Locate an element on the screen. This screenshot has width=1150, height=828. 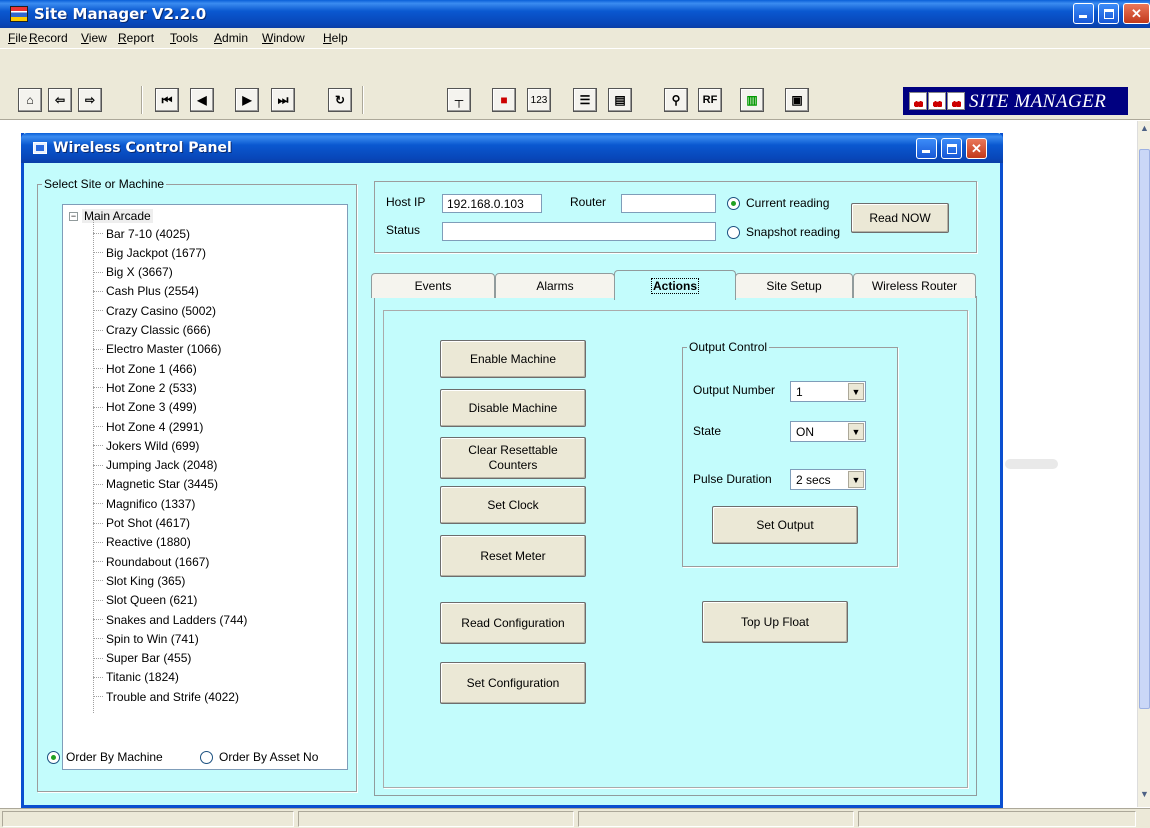
order-by-asset-radio: Order By Asset No is located at coordinates (259, 757).